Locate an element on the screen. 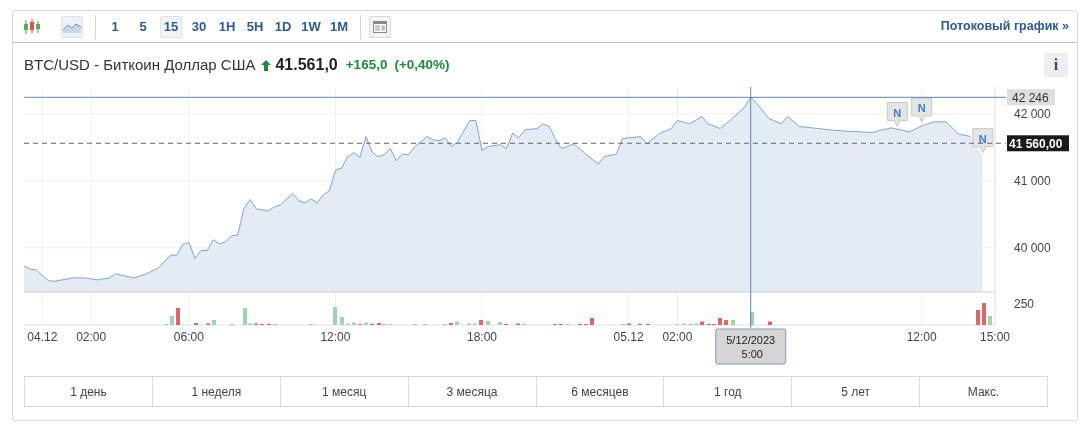 The width and height of the screenshot is (1087, 429). current-price-label: 41 560,00 is located at coordinates (1038, 143).